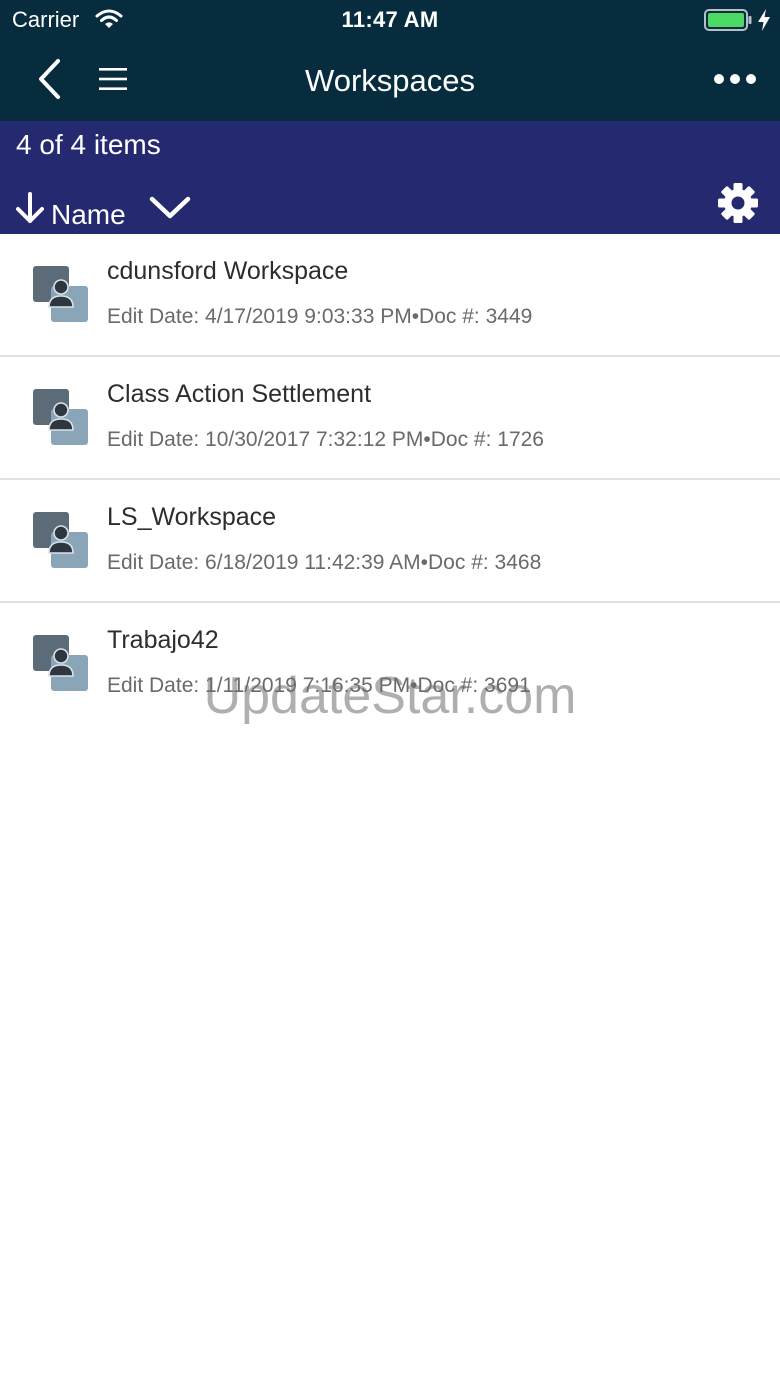  I want to click on status-bar: Carrier 11:47 AM, so click(390, 20).